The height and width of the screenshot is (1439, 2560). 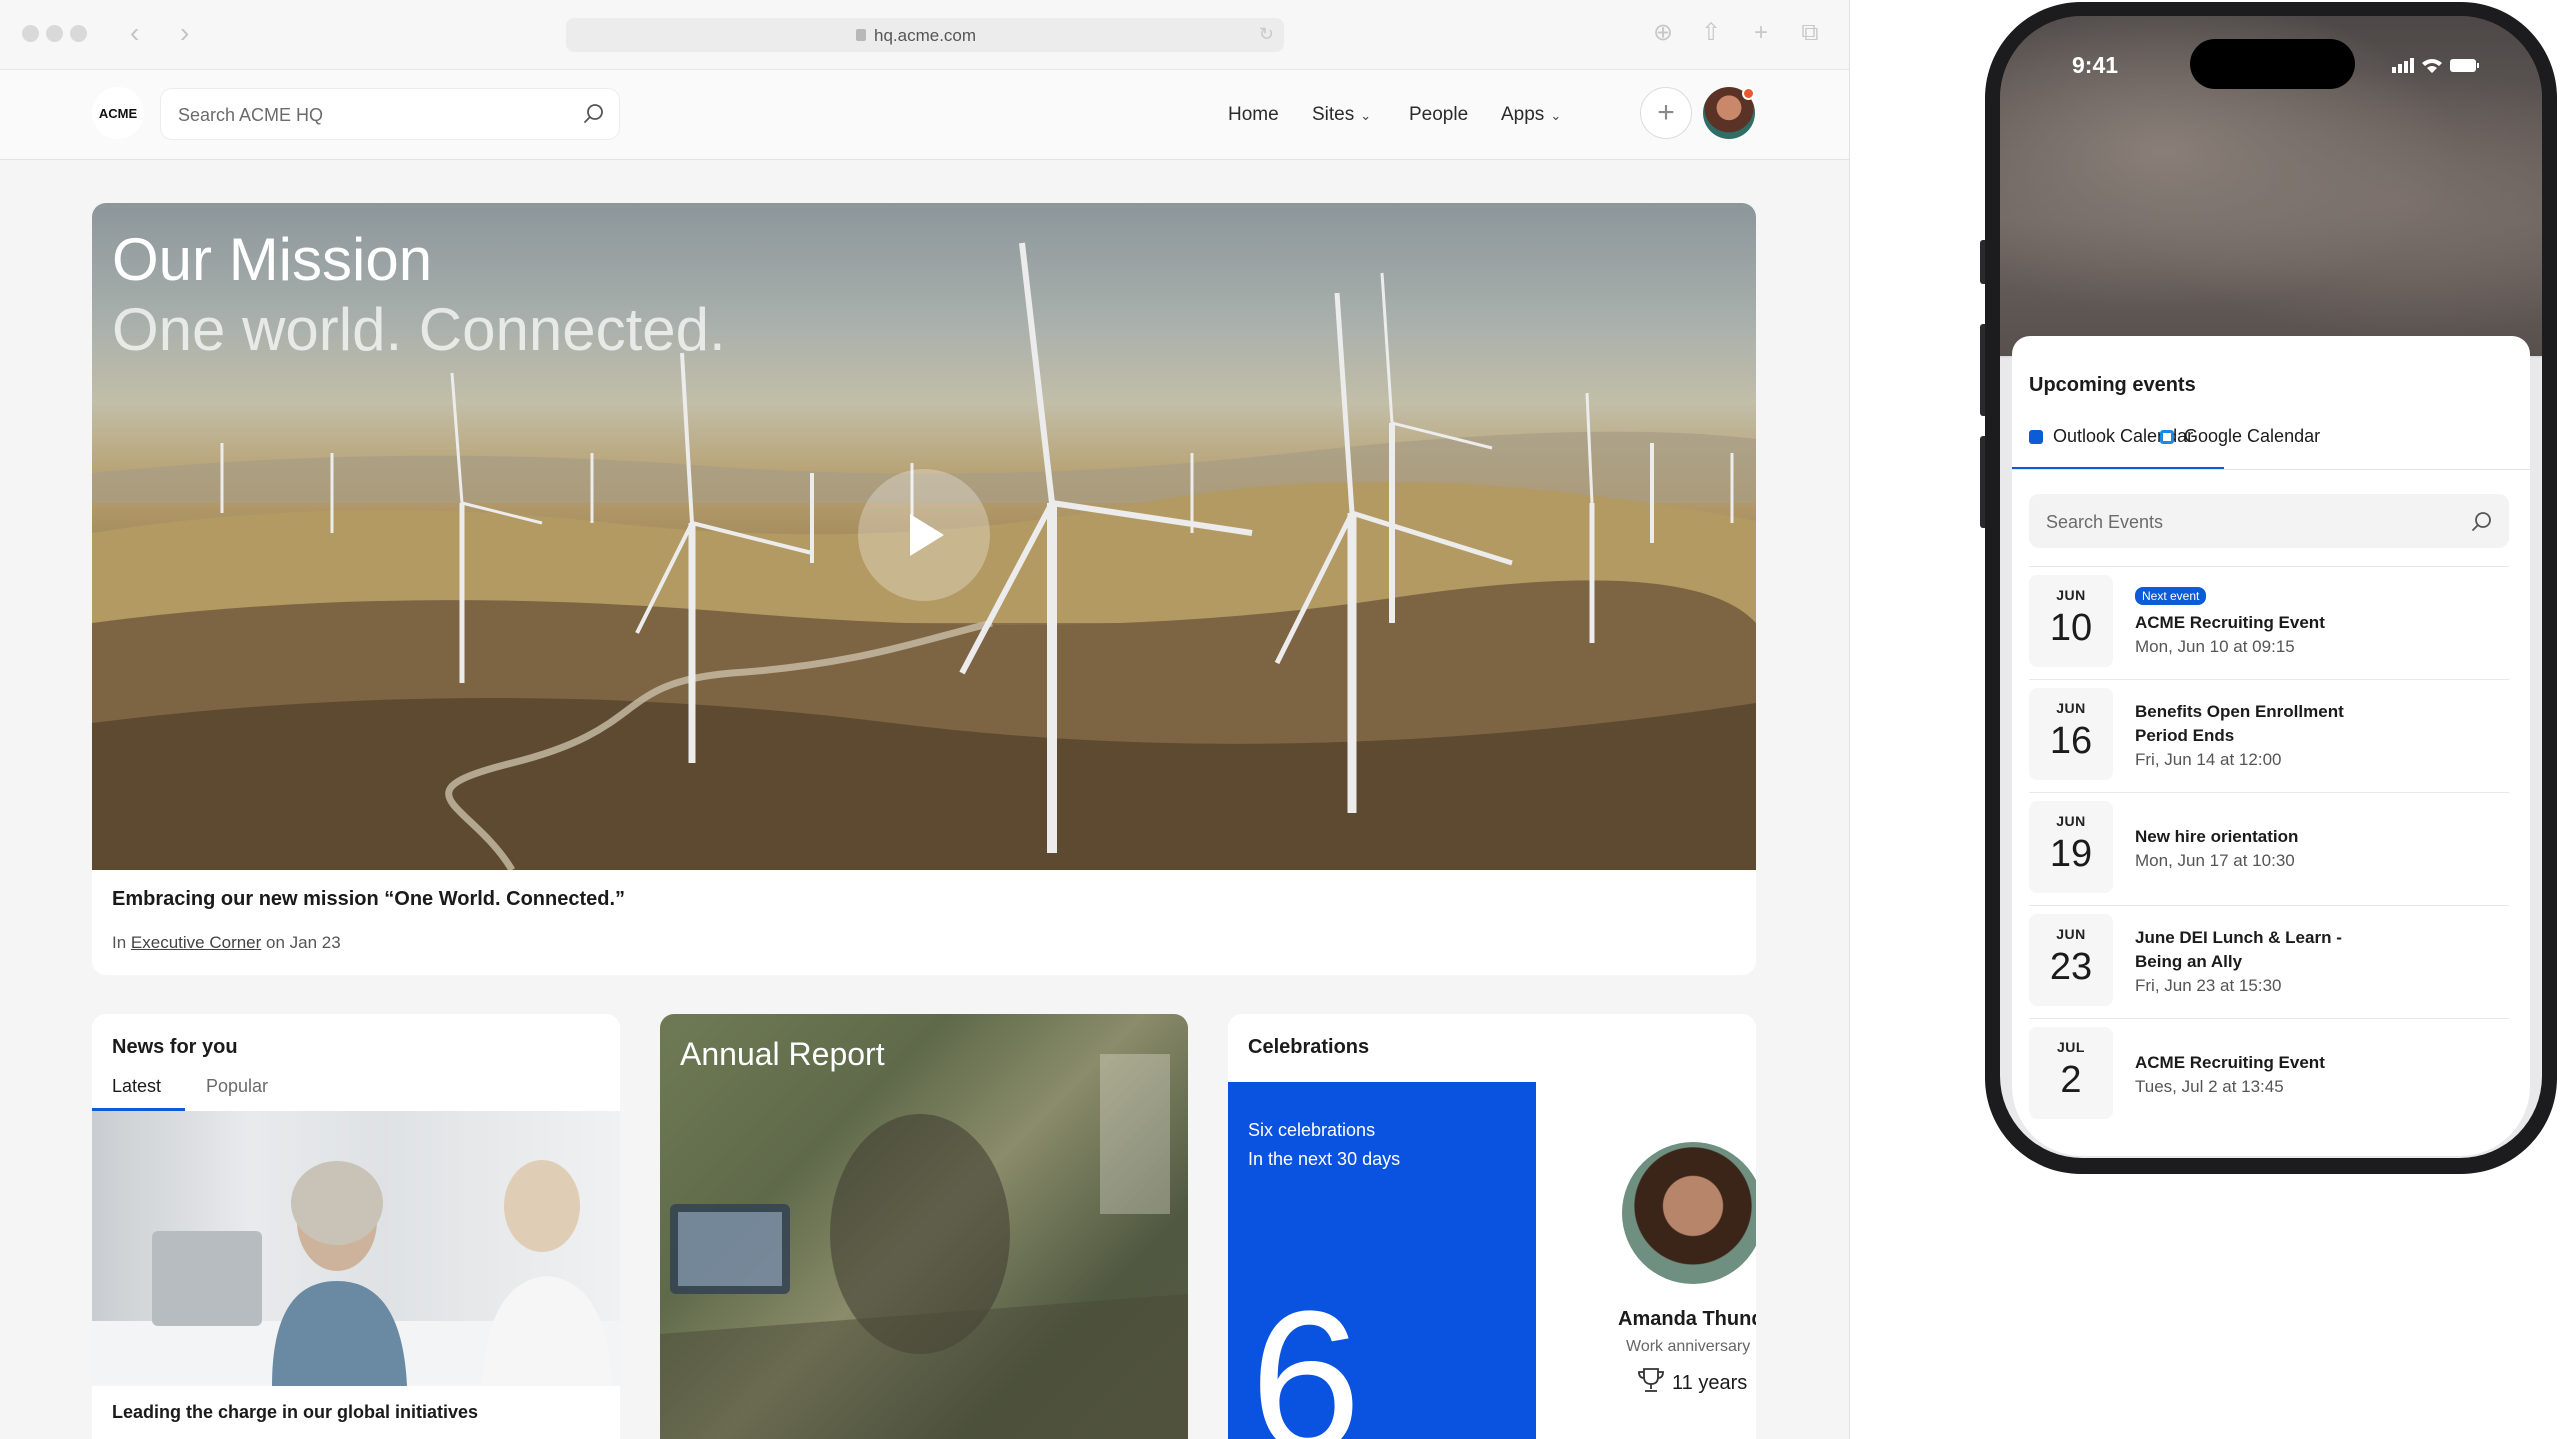 I want to click on close-window-button, so click(x=30, y=33).